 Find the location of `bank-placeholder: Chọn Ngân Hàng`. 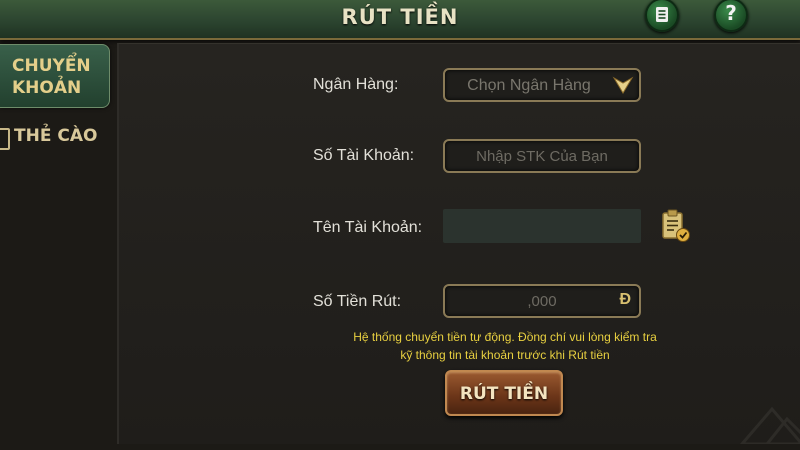

bank-placeholder: Chọn Ngân Hàng is located at coordinates (529, 85).